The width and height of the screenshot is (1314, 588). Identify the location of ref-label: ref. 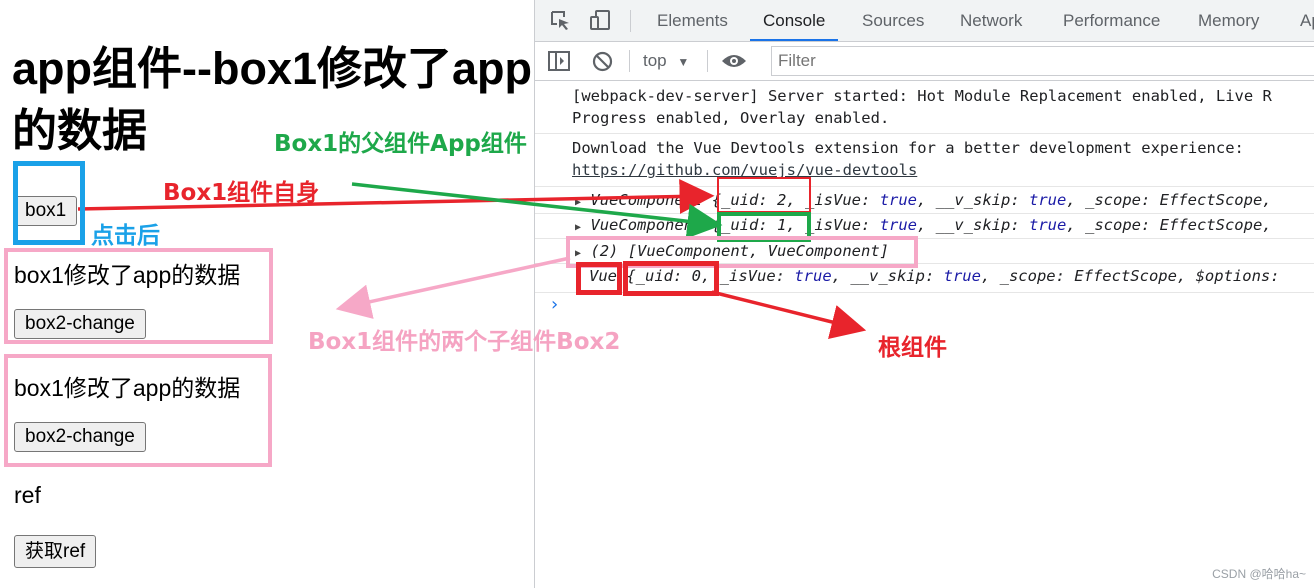
(27, 495).